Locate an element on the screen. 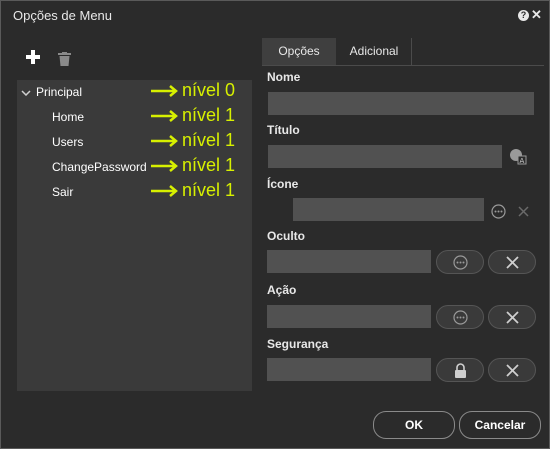 This screenshot has width=550, height=449. trash-icon is located at coordinates (64, 61).